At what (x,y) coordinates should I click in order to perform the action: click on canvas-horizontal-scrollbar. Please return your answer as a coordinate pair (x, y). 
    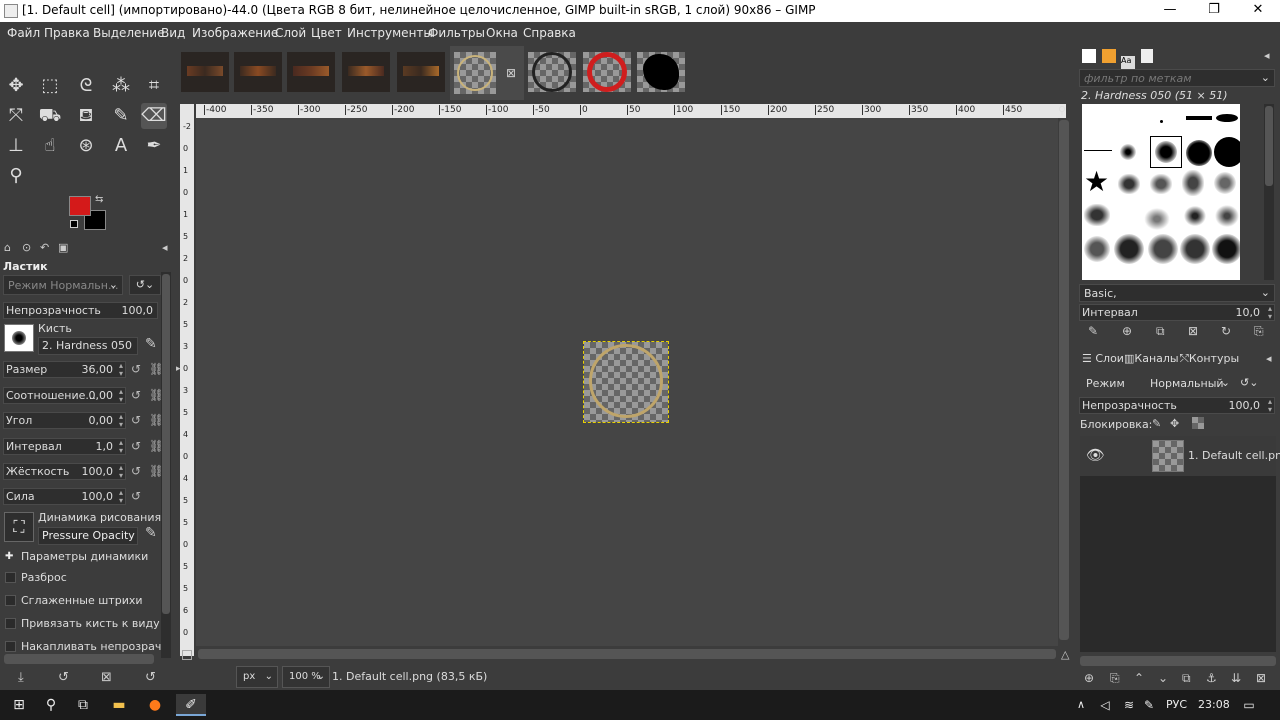
    Looking at the image, I should click on (627, 654).